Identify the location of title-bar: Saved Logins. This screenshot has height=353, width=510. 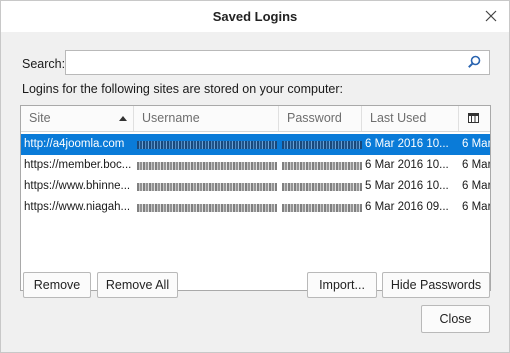
(255, 16).